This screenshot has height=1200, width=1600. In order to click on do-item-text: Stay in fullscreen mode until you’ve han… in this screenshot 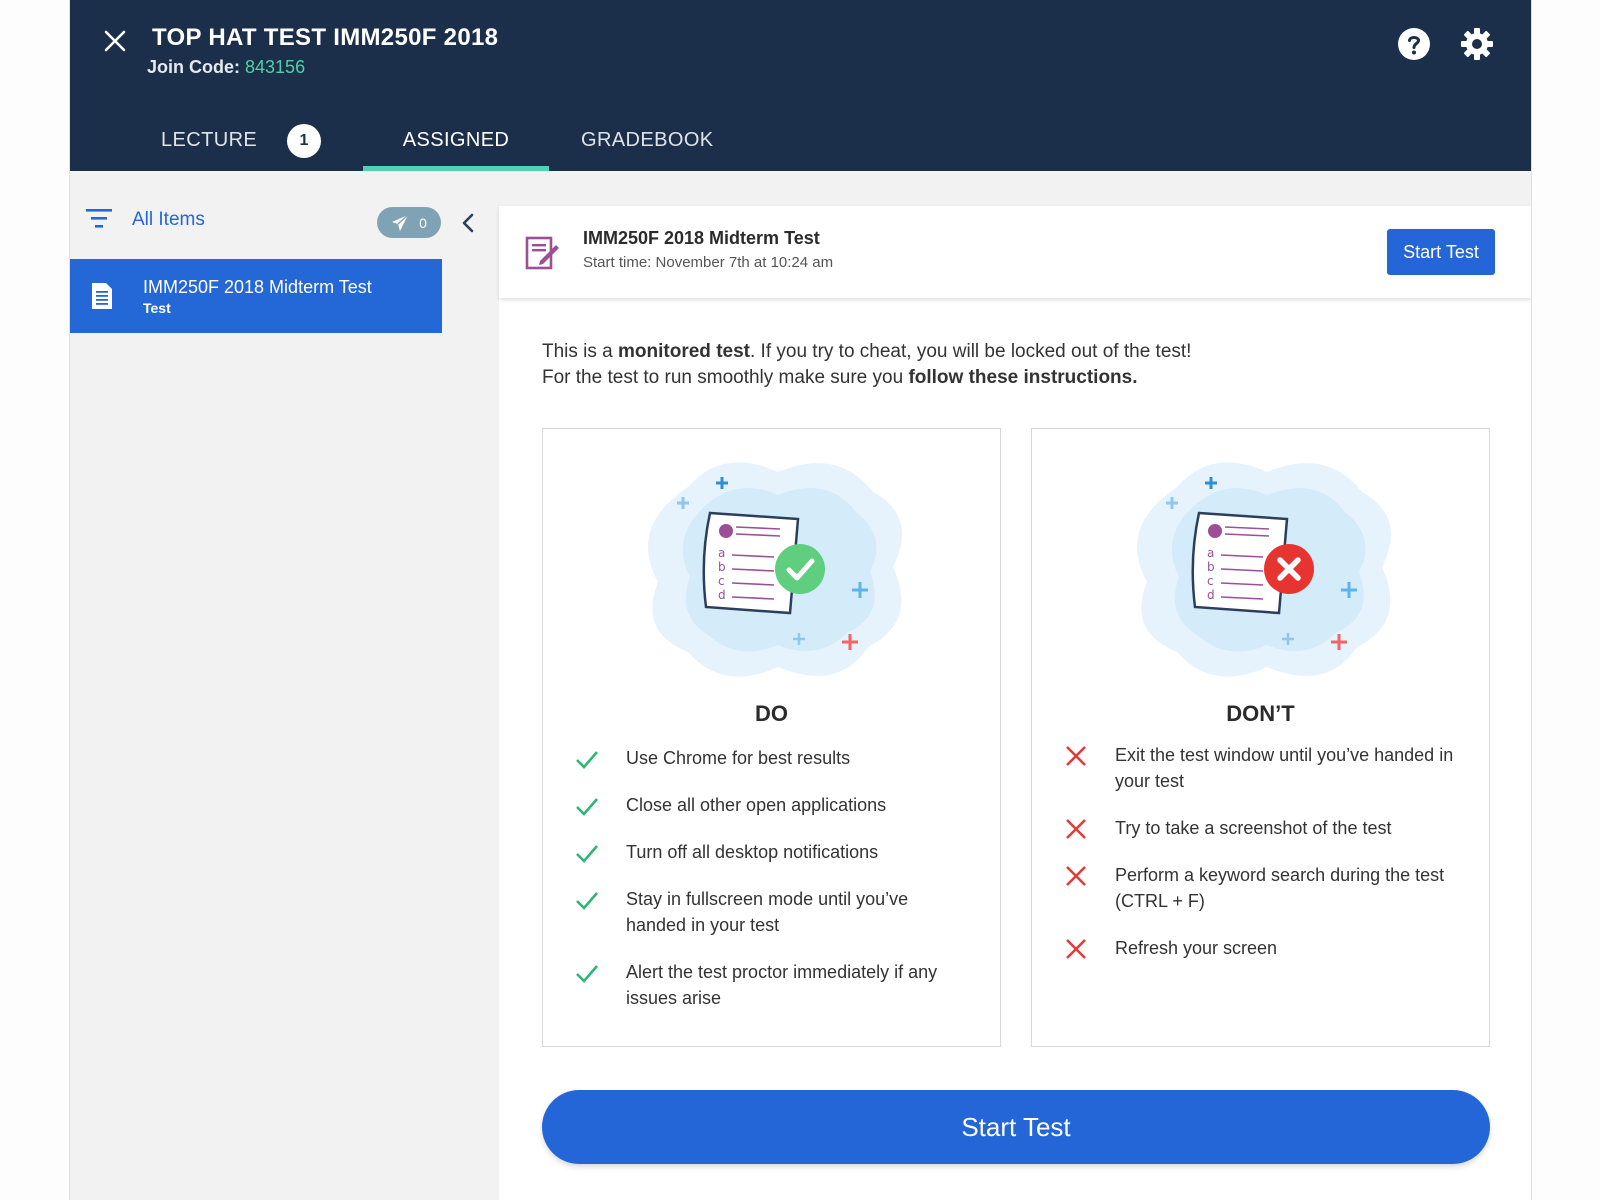, I will do `click(767, 912)`.